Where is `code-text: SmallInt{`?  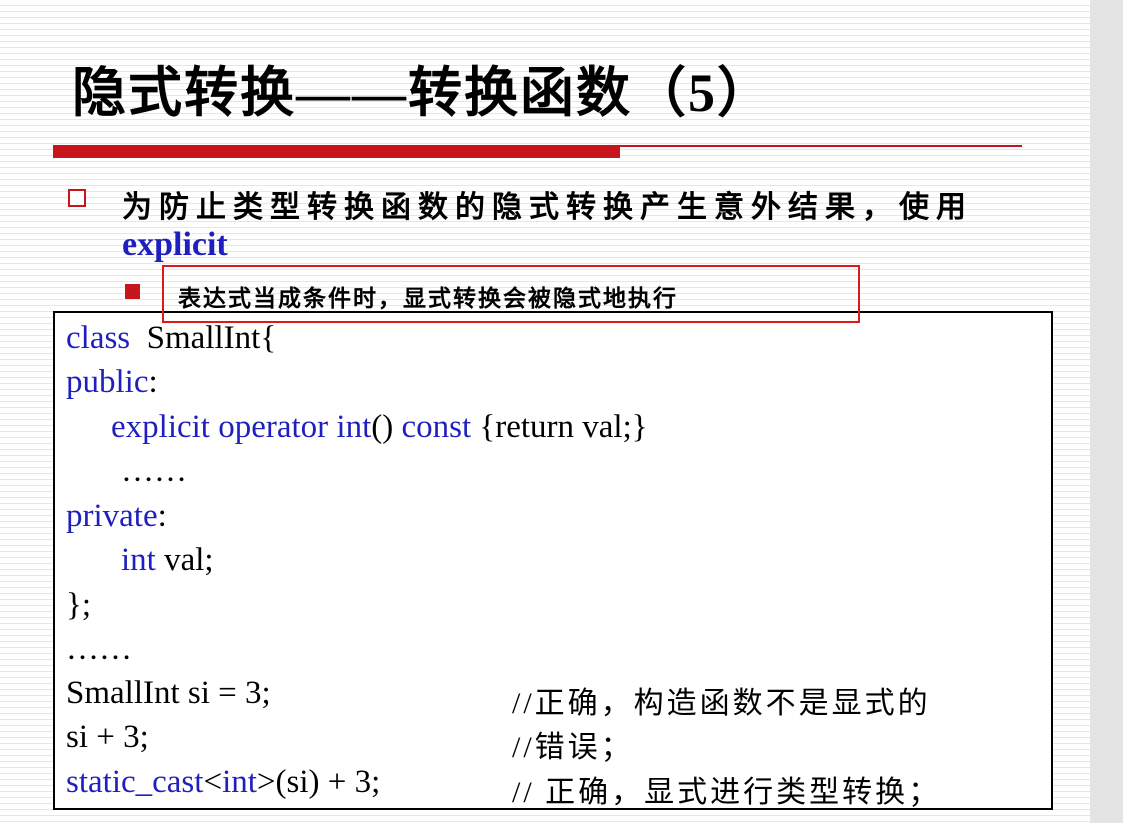
code-text: SmallInt{ is located at coordinates (203, 338).